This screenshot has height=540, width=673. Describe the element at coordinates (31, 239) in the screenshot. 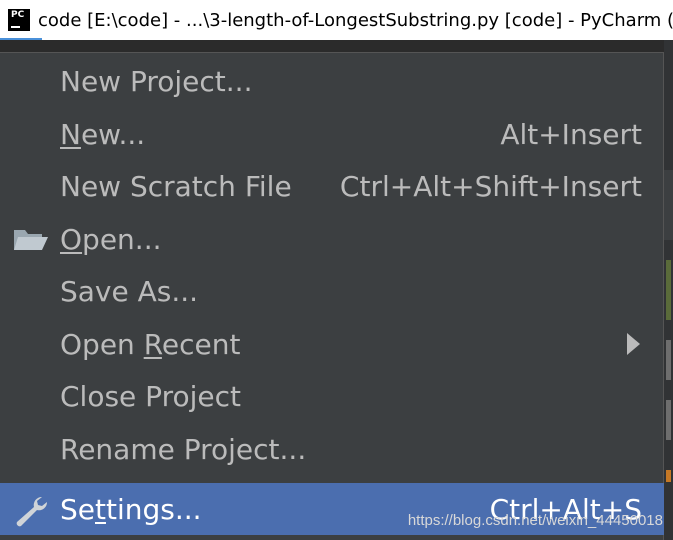

I see `folder-open-icon` at that location.